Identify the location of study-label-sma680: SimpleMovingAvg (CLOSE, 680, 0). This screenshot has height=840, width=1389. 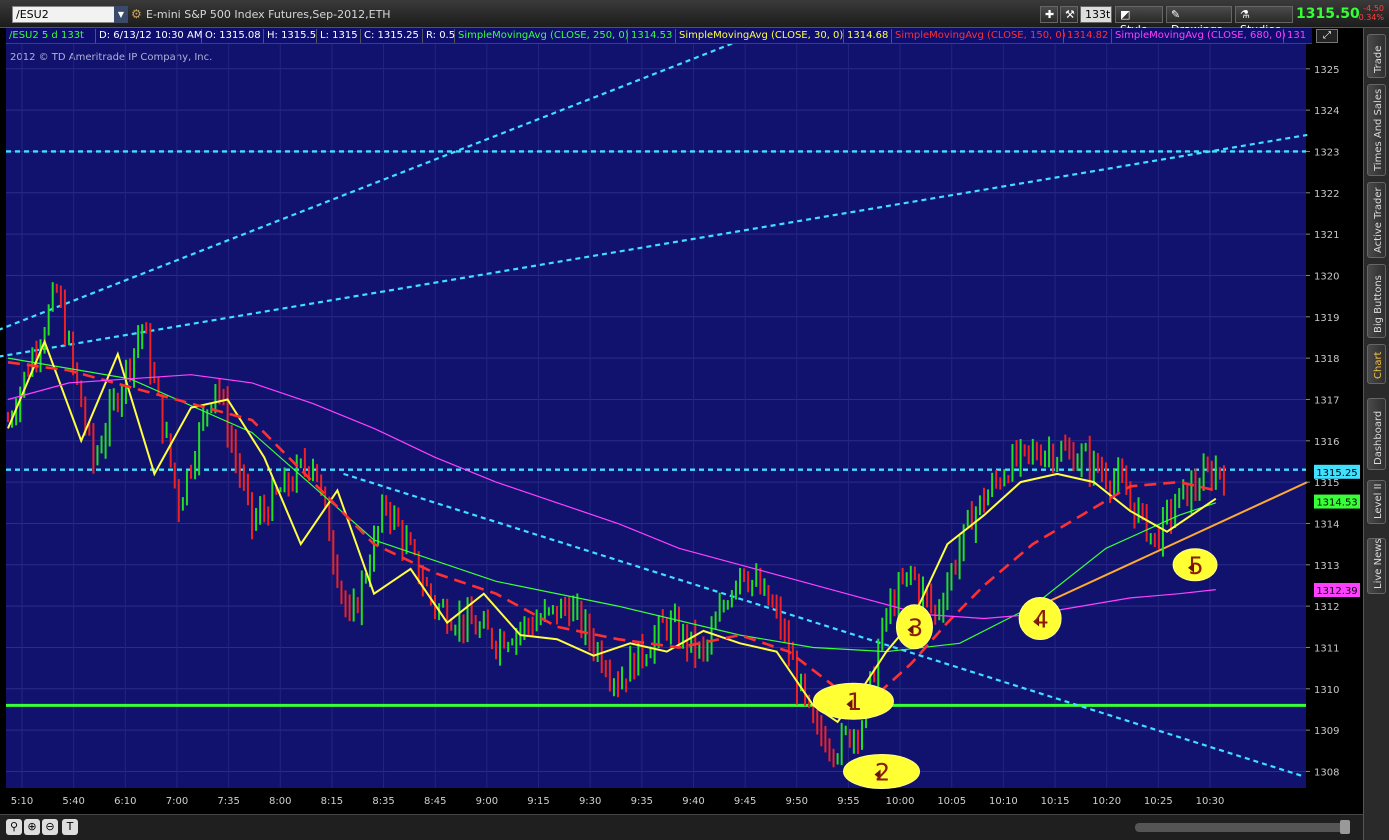
(1199, 36).